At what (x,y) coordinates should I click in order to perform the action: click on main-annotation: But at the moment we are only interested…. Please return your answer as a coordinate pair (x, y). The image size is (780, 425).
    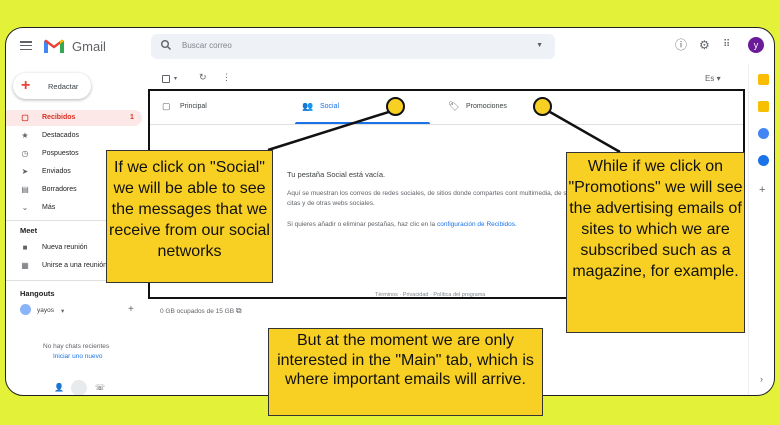
    Looking at the image, I should click on (405, 372).